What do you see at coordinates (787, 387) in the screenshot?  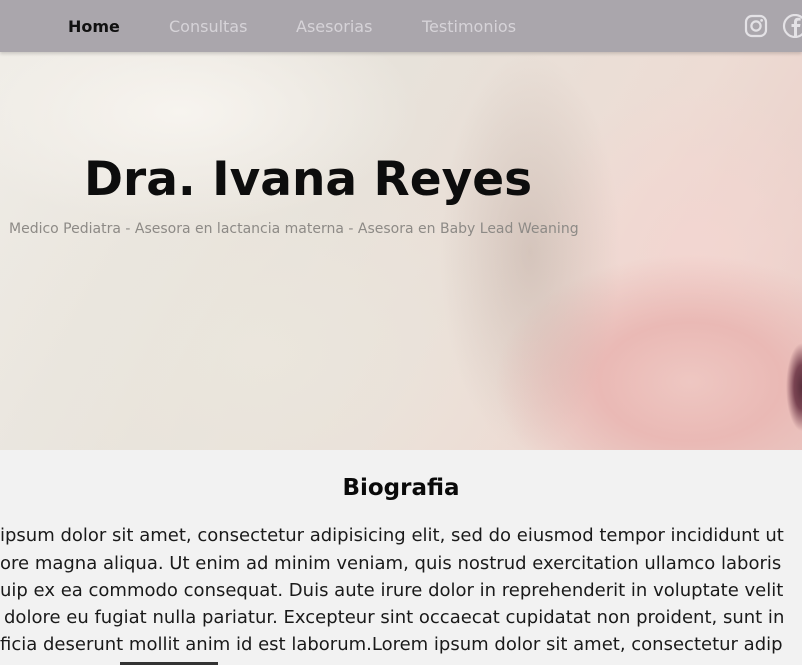 I see `hero-image-detail` at bounding box center [787, 387].